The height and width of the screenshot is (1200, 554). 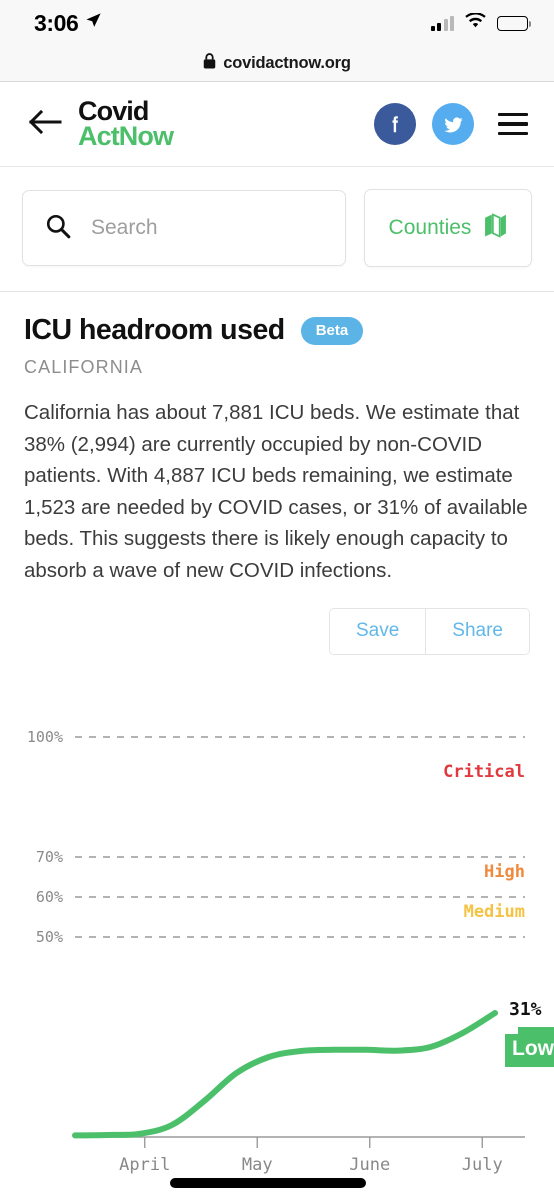 What do you see at coordinates (287, 63) in the screenshot?
I see `url-text: covidactnow.org` at bounding box center [287, 63].